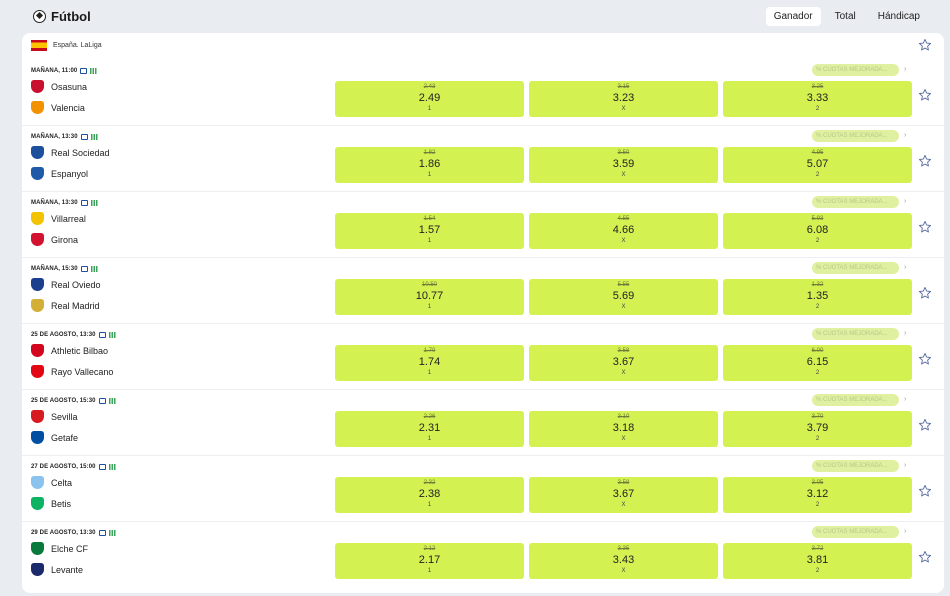 This screenshot has width=950, height=596. Describe the element at coordinates (429, 429) in the screenshot. I see `odd-button-home: 2.26 2.31 1` at that location.